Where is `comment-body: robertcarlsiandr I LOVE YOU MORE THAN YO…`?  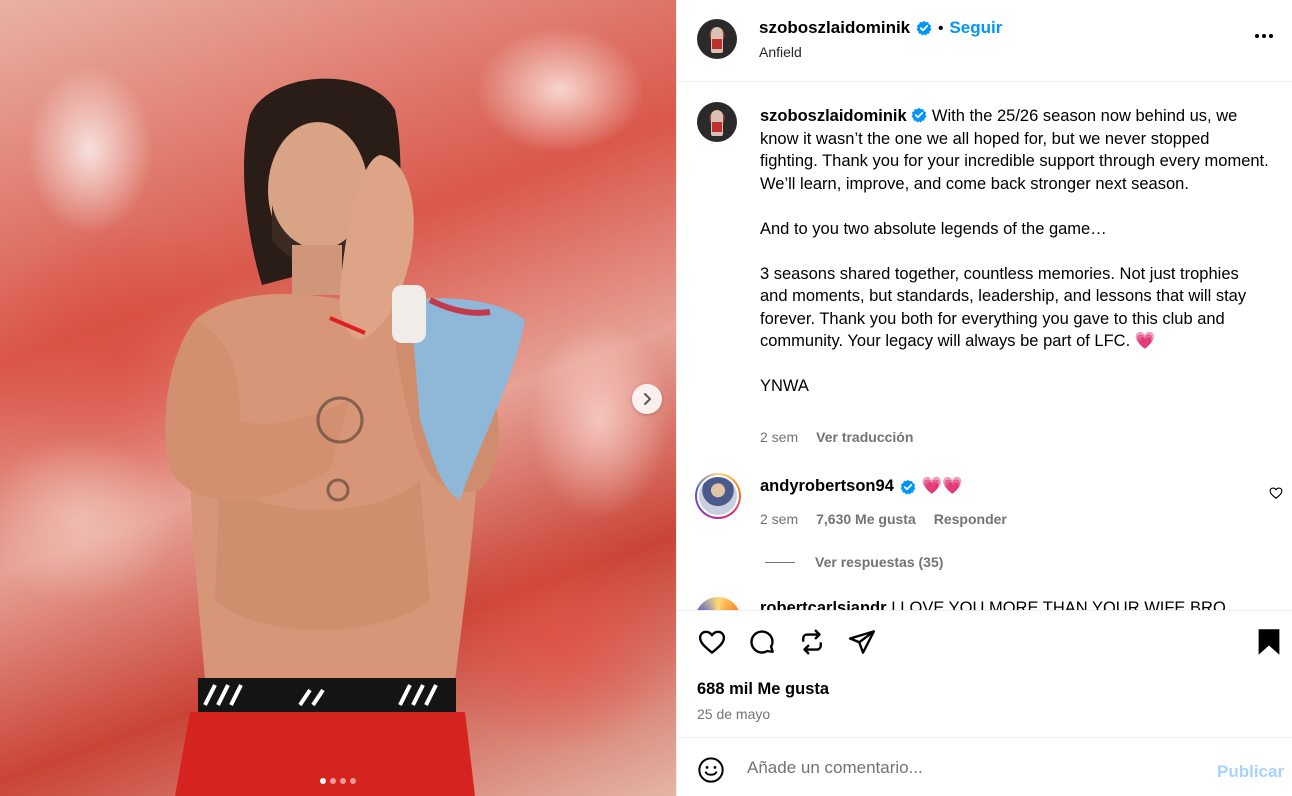
comment-body: robertcarlsiandr I LOVE YOU MORE THAN YO… is located at coordinates (993, 604).